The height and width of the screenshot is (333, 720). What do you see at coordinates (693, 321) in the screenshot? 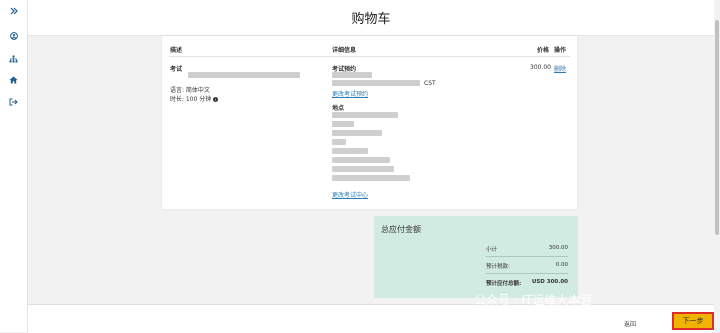
I see `next-button: 下一步` at bounding box center [693, 321].